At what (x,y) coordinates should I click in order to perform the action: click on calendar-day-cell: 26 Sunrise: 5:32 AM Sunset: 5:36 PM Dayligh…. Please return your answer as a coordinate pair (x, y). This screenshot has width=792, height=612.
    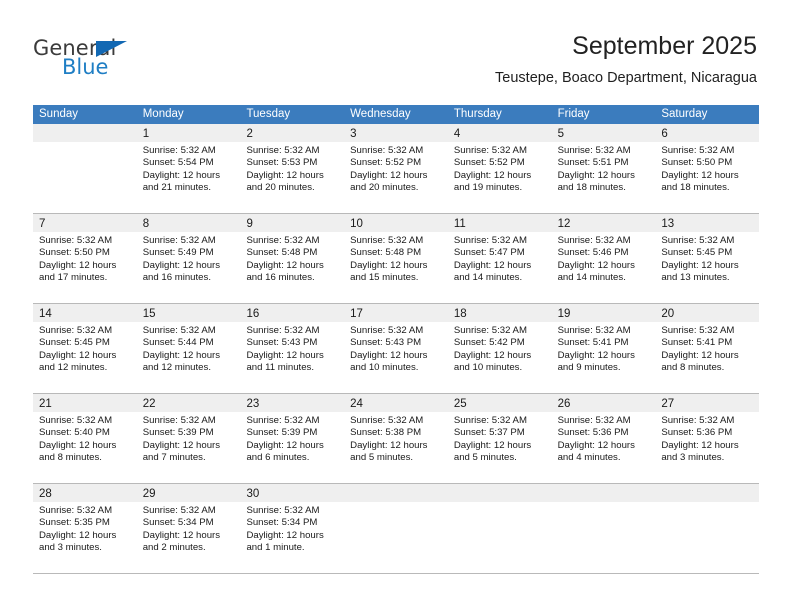
    Looking at the image, I should click on (603, 438).